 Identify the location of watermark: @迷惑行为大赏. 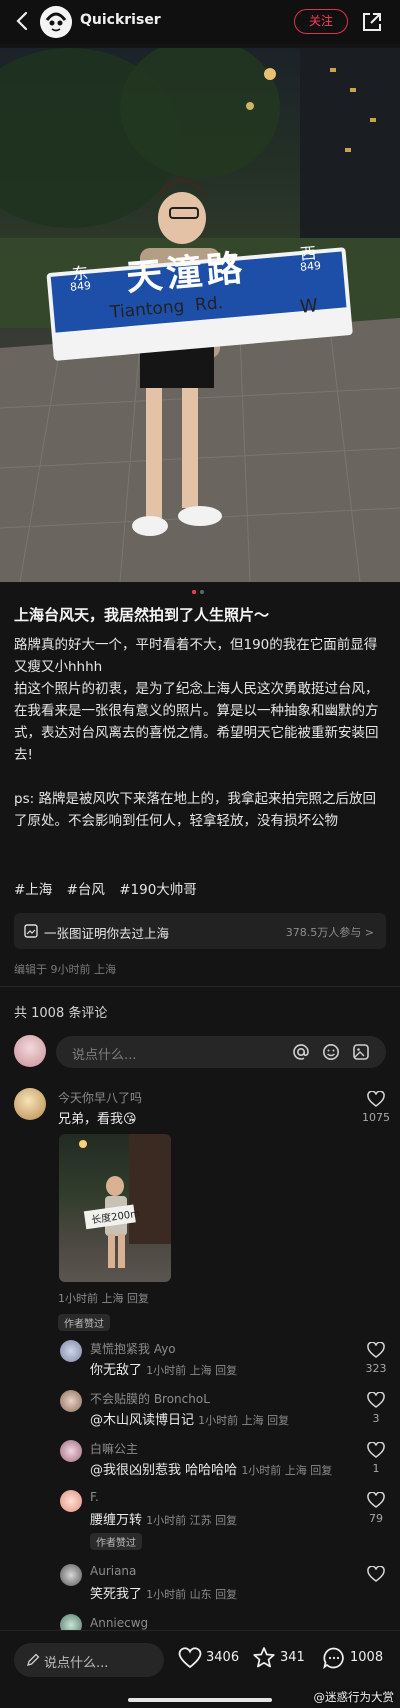
(354, 1697).